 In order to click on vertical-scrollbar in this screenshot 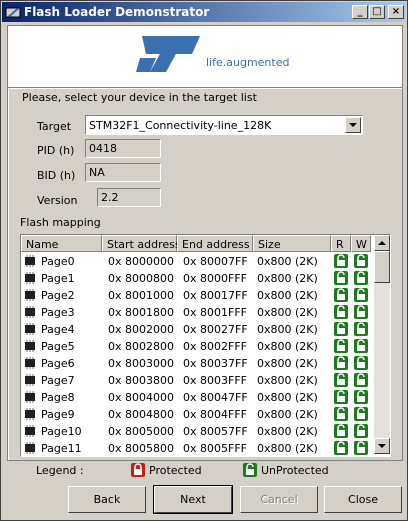, I will do `click(382, 344)`.